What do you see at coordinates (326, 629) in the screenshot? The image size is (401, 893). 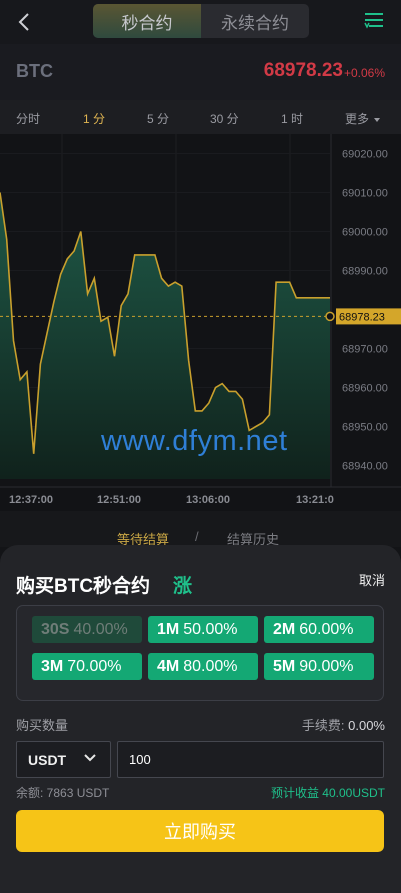 I see `option-rate: 60.00%` at bounding box center [326, 629].